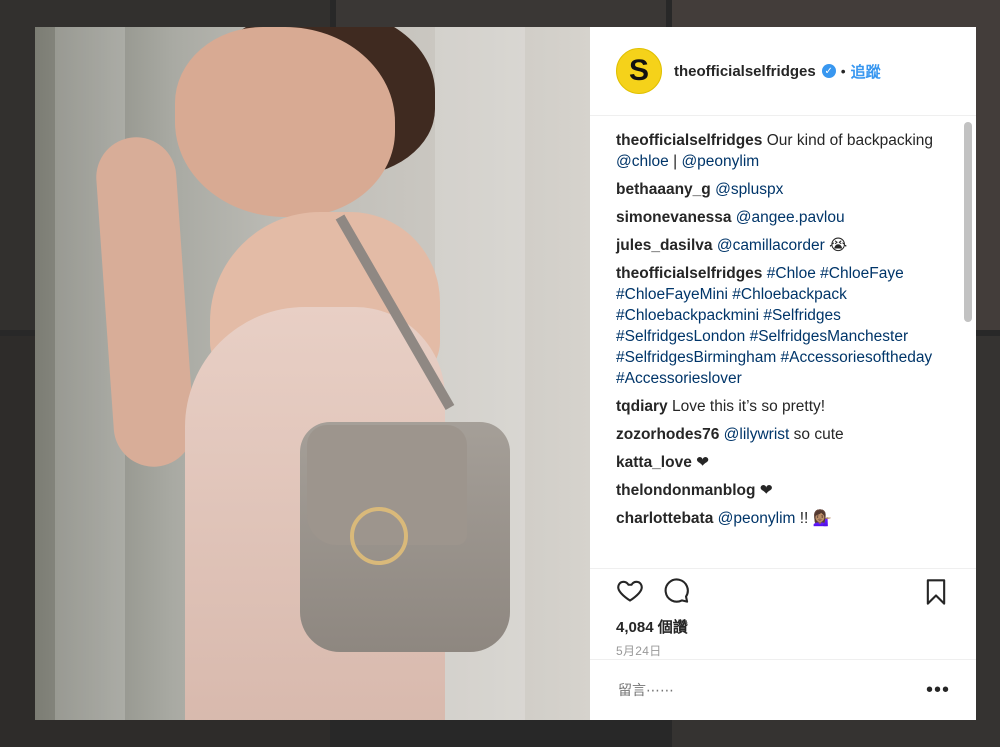 The image size is (1000, 747). I want to click on comment-item: charlottebata @peonylim !! 💁🏽‍♀️, so click(783, 518).